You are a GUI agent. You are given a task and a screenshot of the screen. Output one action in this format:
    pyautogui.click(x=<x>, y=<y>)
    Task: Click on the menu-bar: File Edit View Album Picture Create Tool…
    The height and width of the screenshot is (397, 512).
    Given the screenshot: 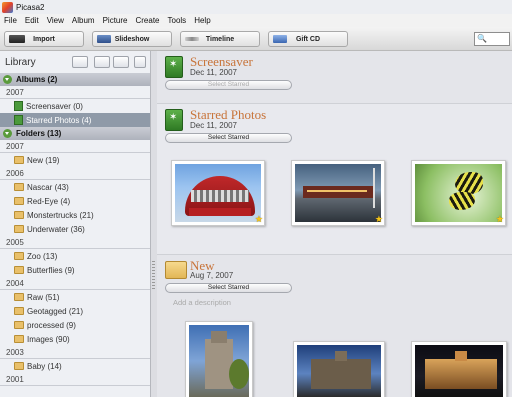 What is the action you would take?
    pyautogui.click(x=256, y=20)
    